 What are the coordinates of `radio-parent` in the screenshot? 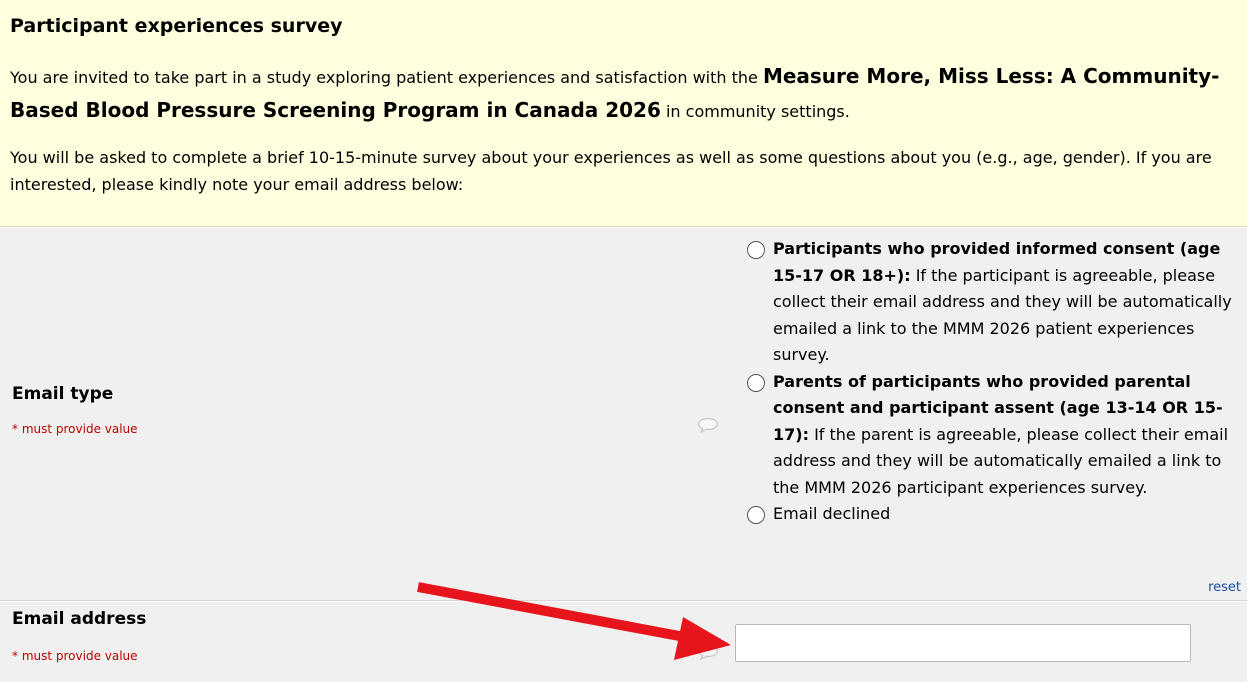 It's located at (756, 382).